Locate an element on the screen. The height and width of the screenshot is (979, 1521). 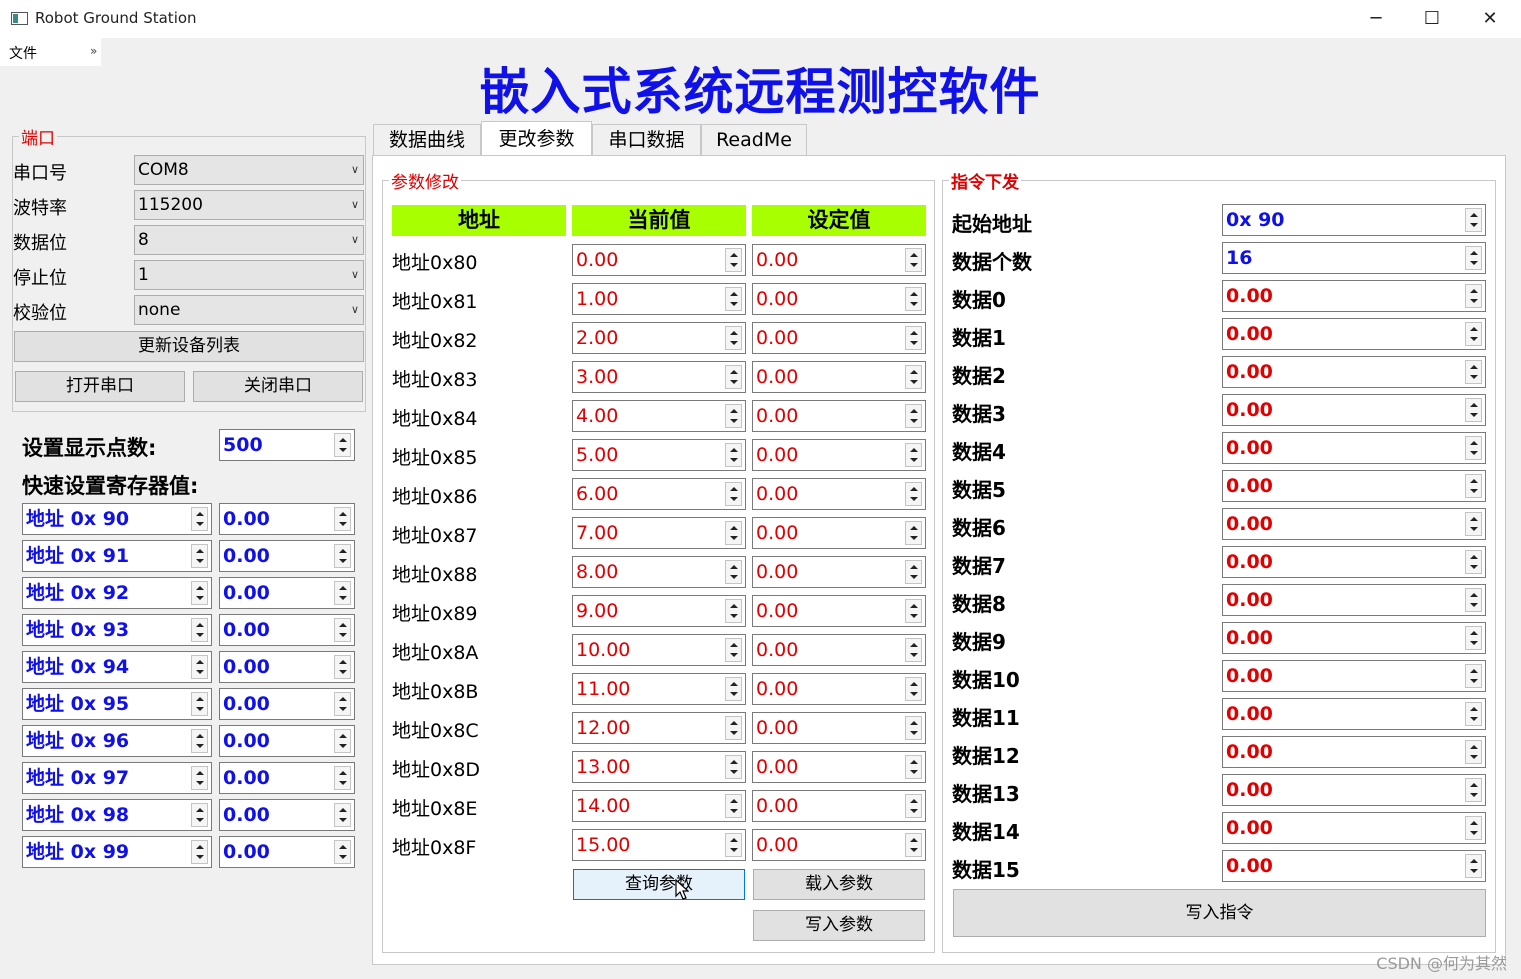
data-count-spinbox: 16 is located at coordinates (1354, 258).